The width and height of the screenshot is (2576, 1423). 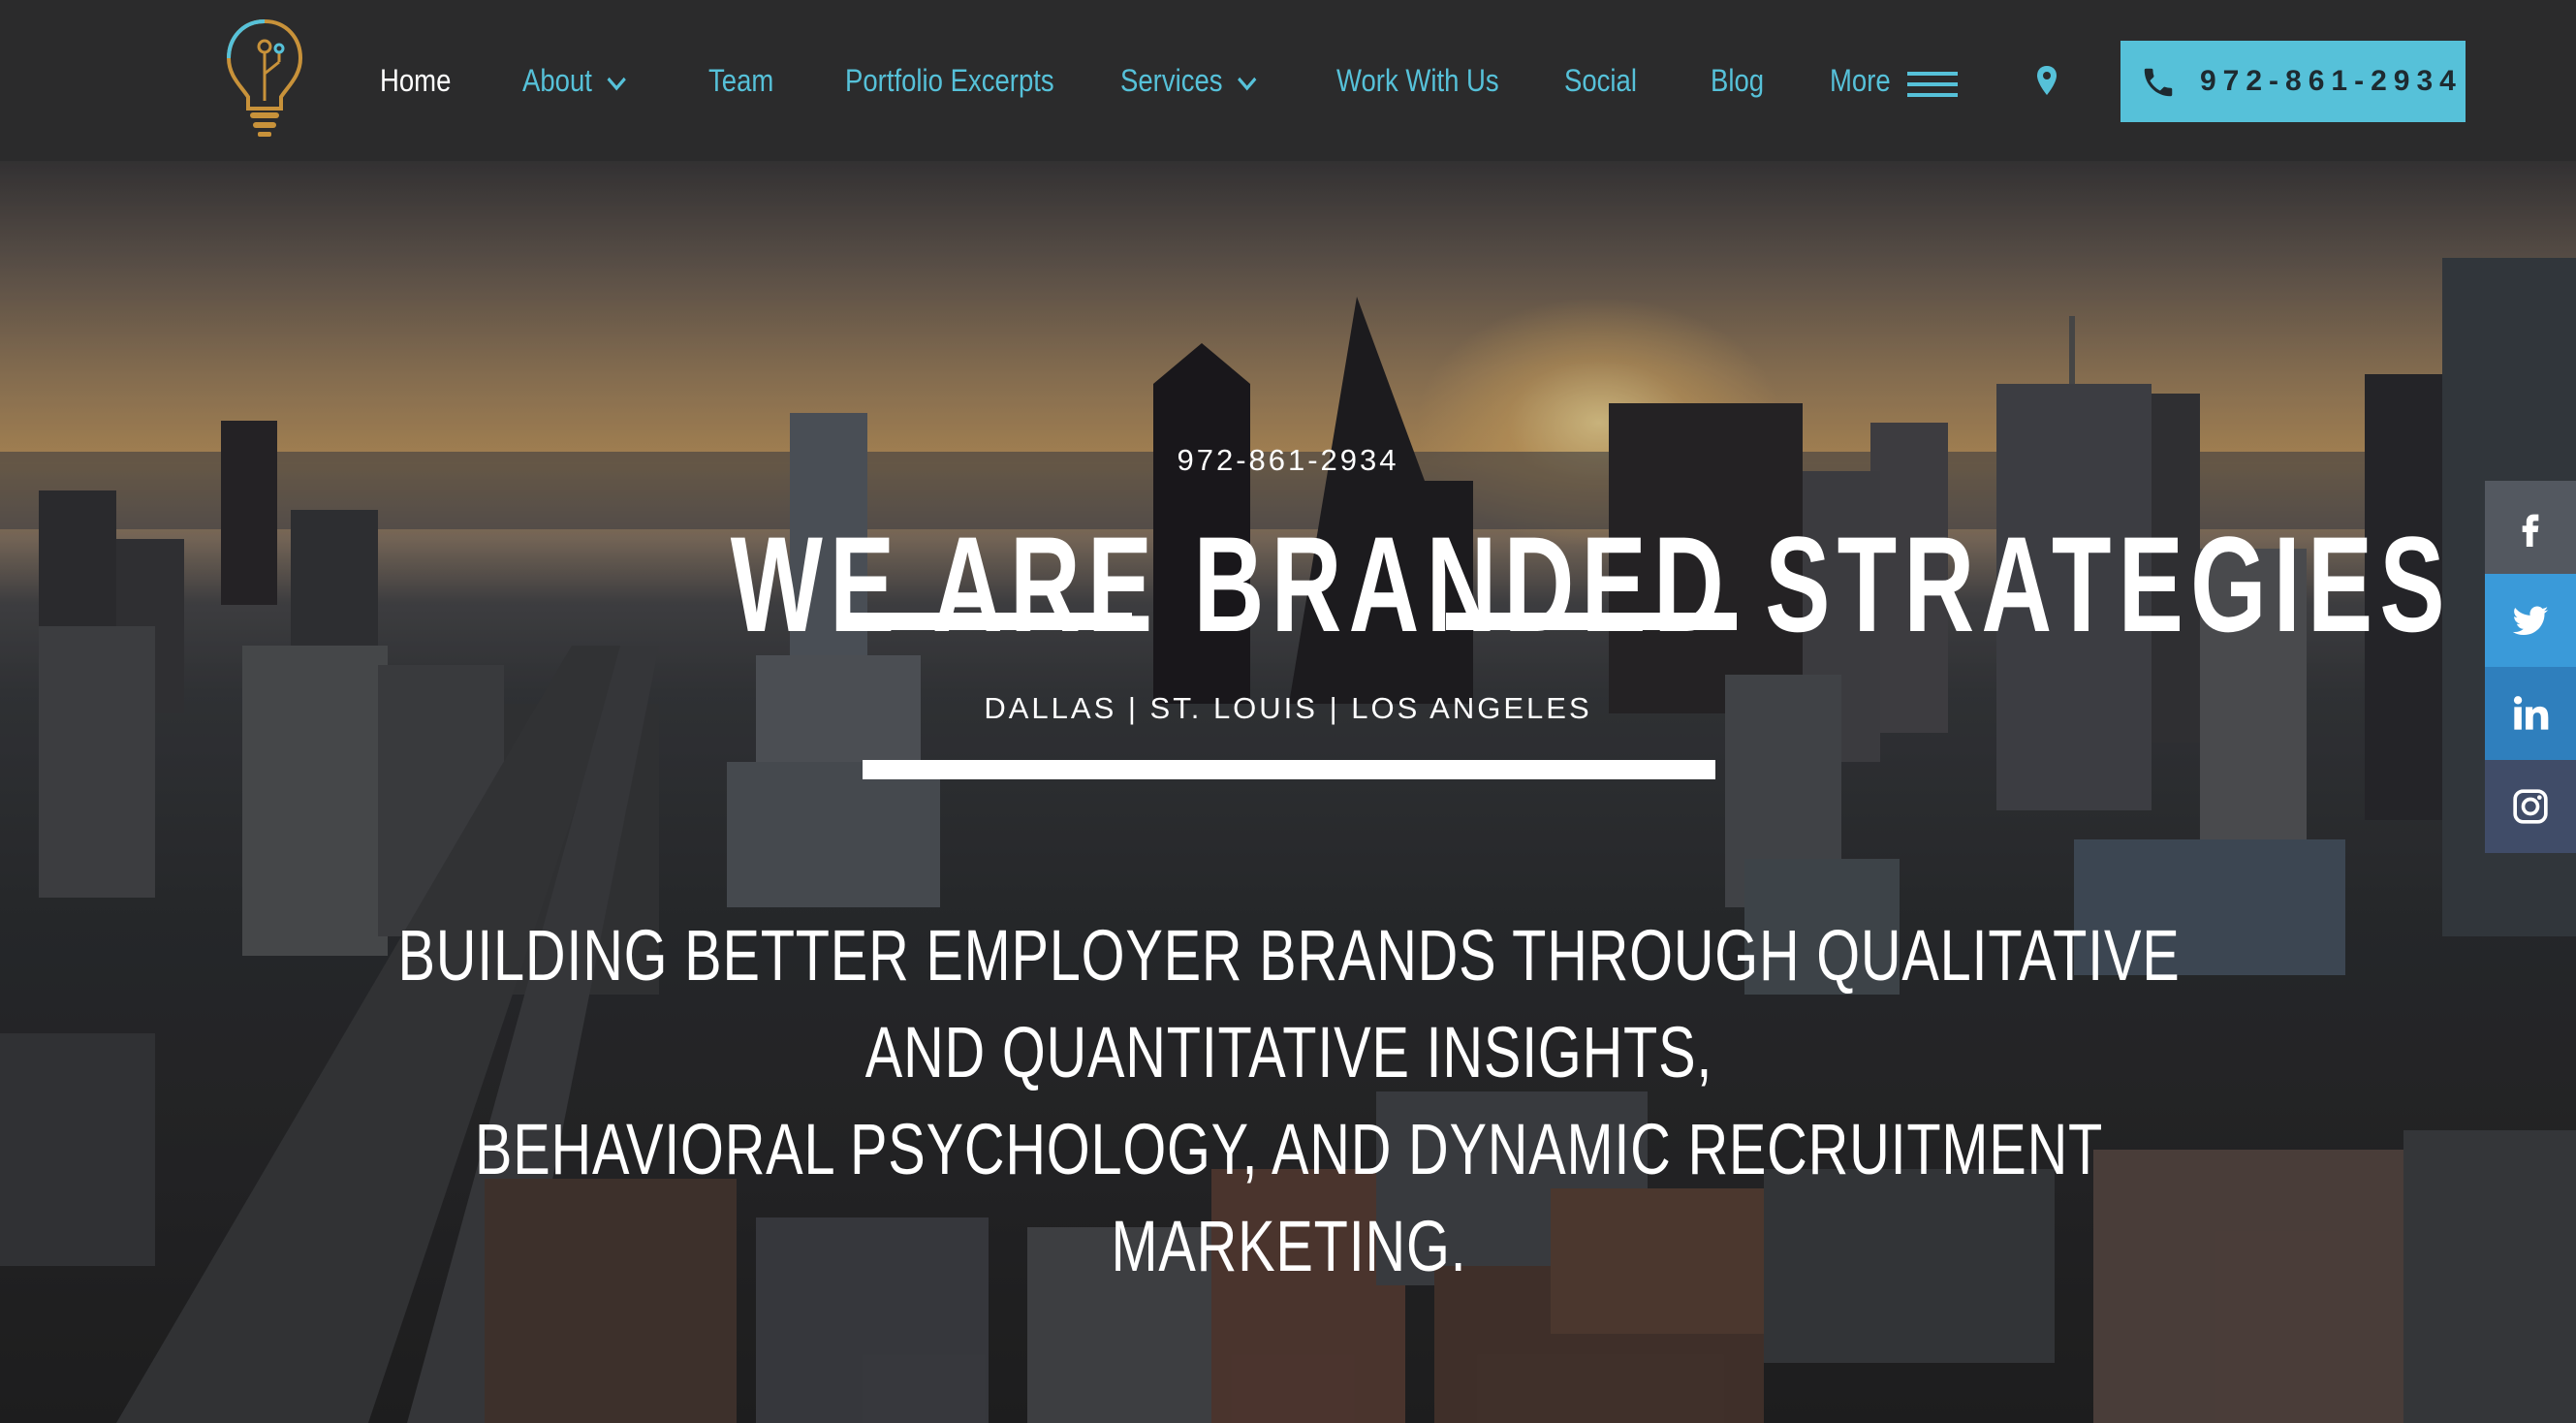 I want to click on nav-home: Home, so click(x=415, y=81).